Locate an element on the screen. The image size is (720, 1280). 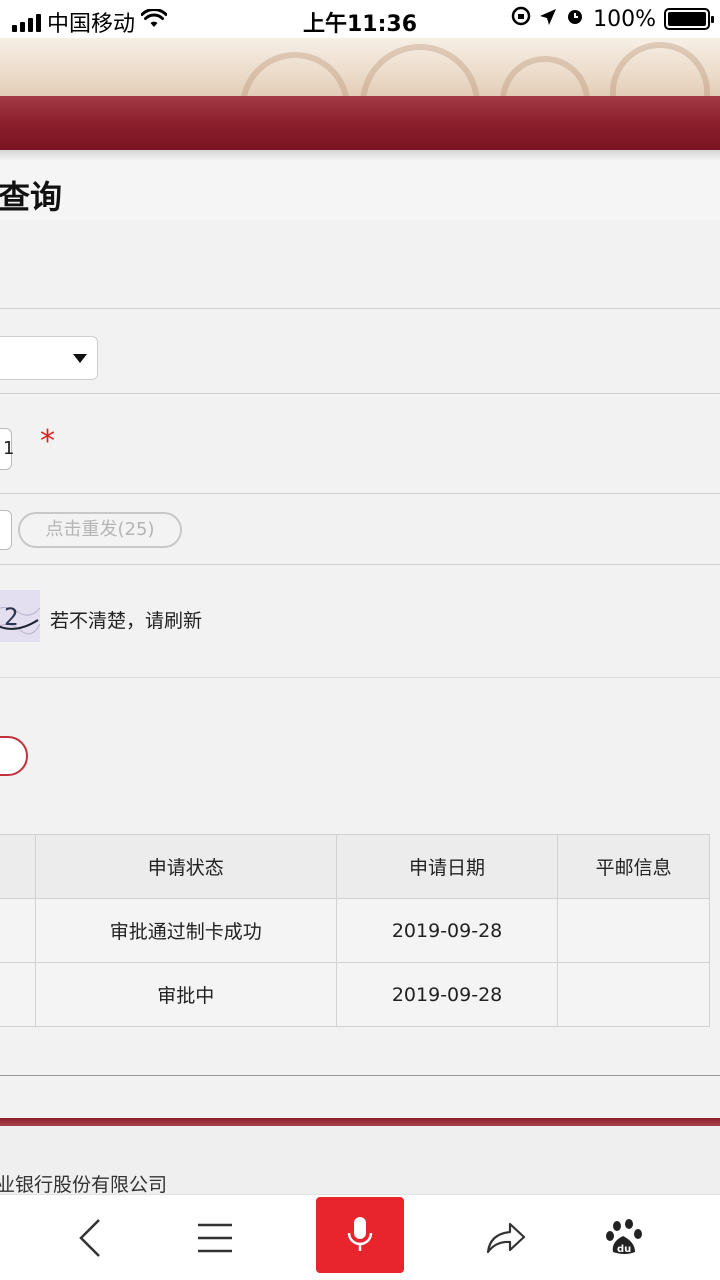
divider is located at coordinates (360, 1075).